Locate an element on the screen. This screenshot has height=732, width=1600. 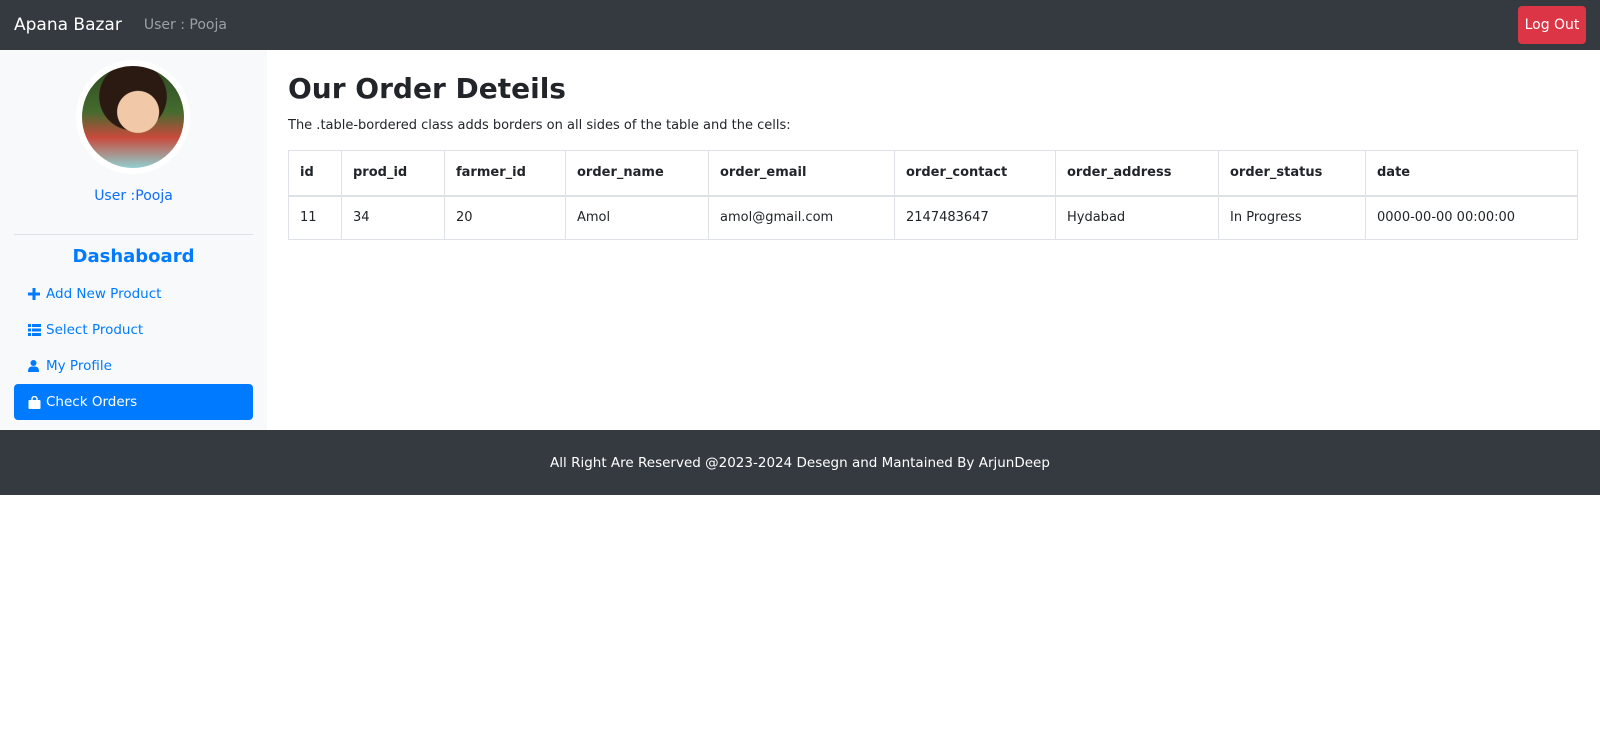
cell-order-status: In Progress is located at coordinates (1292, 217).